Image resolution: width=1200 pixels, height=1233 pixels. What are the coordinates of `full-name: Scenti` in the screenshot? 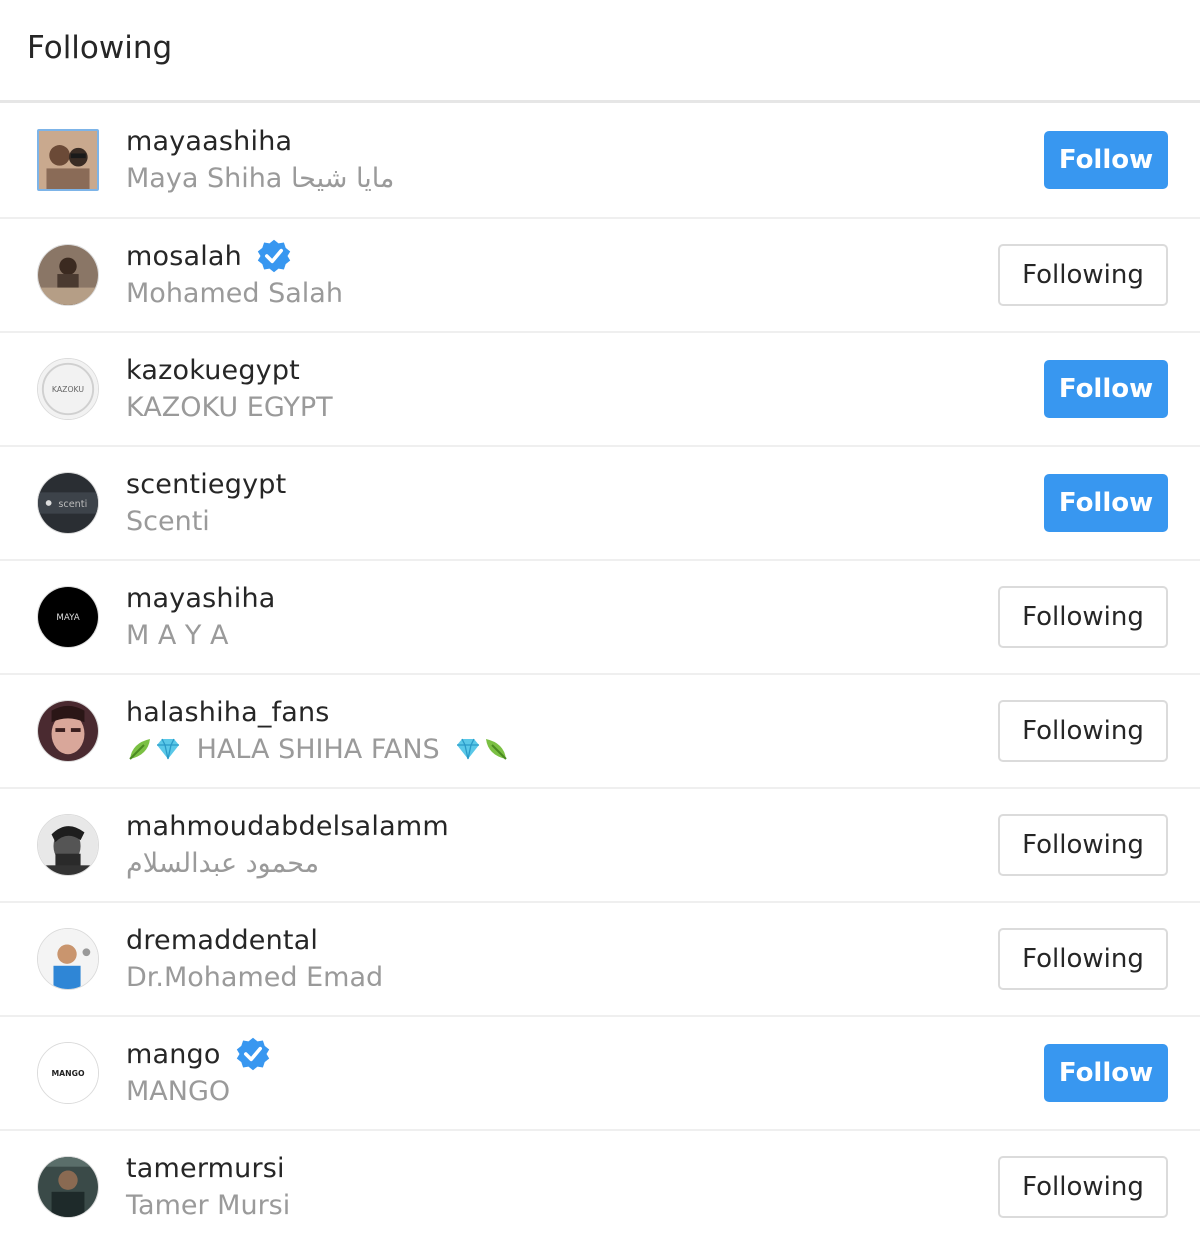 It's located at (168, 521).